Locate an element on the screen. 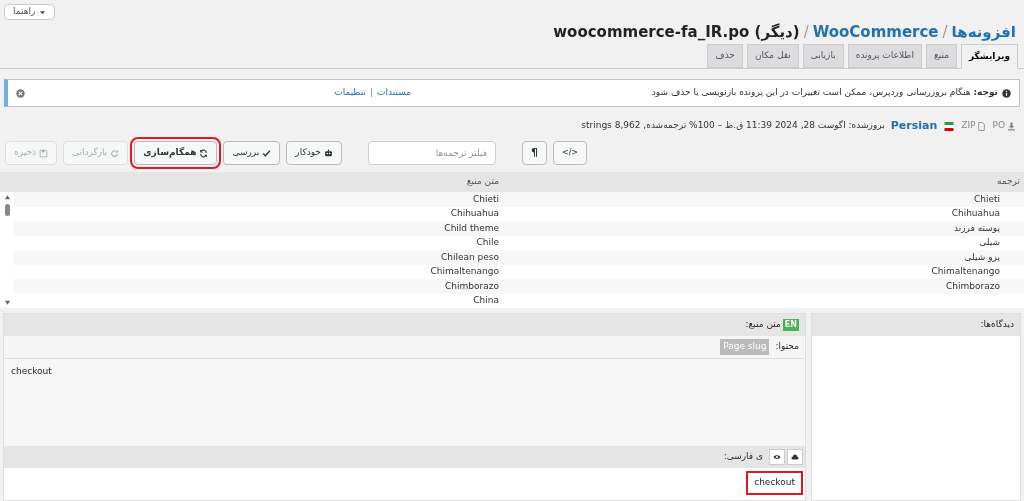 This screenshot has height=501, width=1024. file-details: بروزشده: اگوست 28, 2024 11:39 ق.ظ – 100% ترجمه‌شده, 8,962 strings is located at coordinates (733, 126).